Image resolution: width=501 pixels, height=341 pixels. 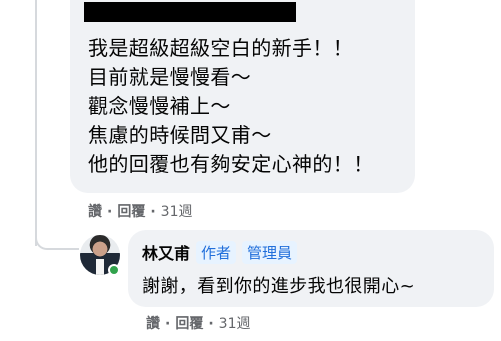 I want to click on reply-header: 林又甫 作者 管理員, so click(x=220, y=252).